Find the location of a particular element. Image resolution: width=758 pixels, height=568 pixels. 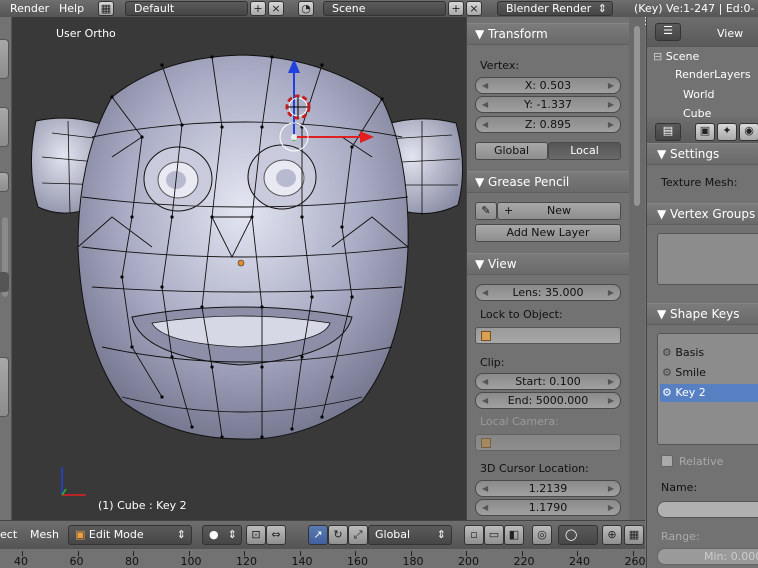

scale-manipulator-icon: ⤢ is located at coordinates (358, 535).